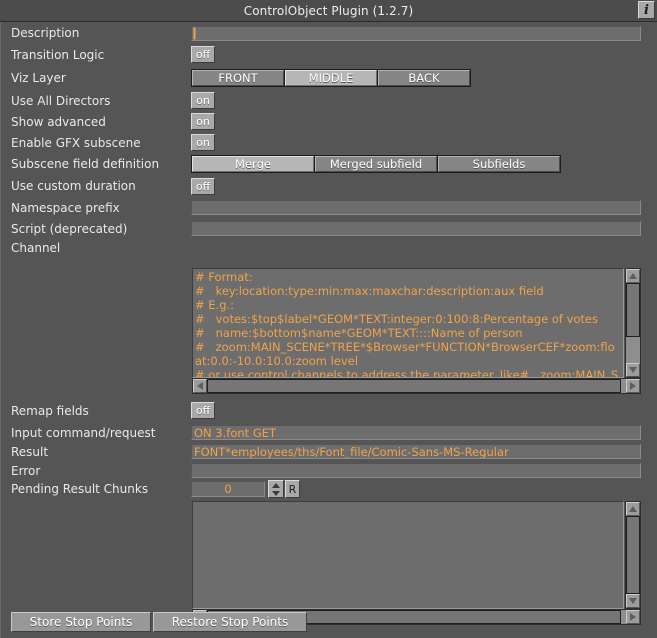 This screenshot has width=657, height=638. I want to click on row-use-all-directors: Use All Directors on, so click(329, 100).